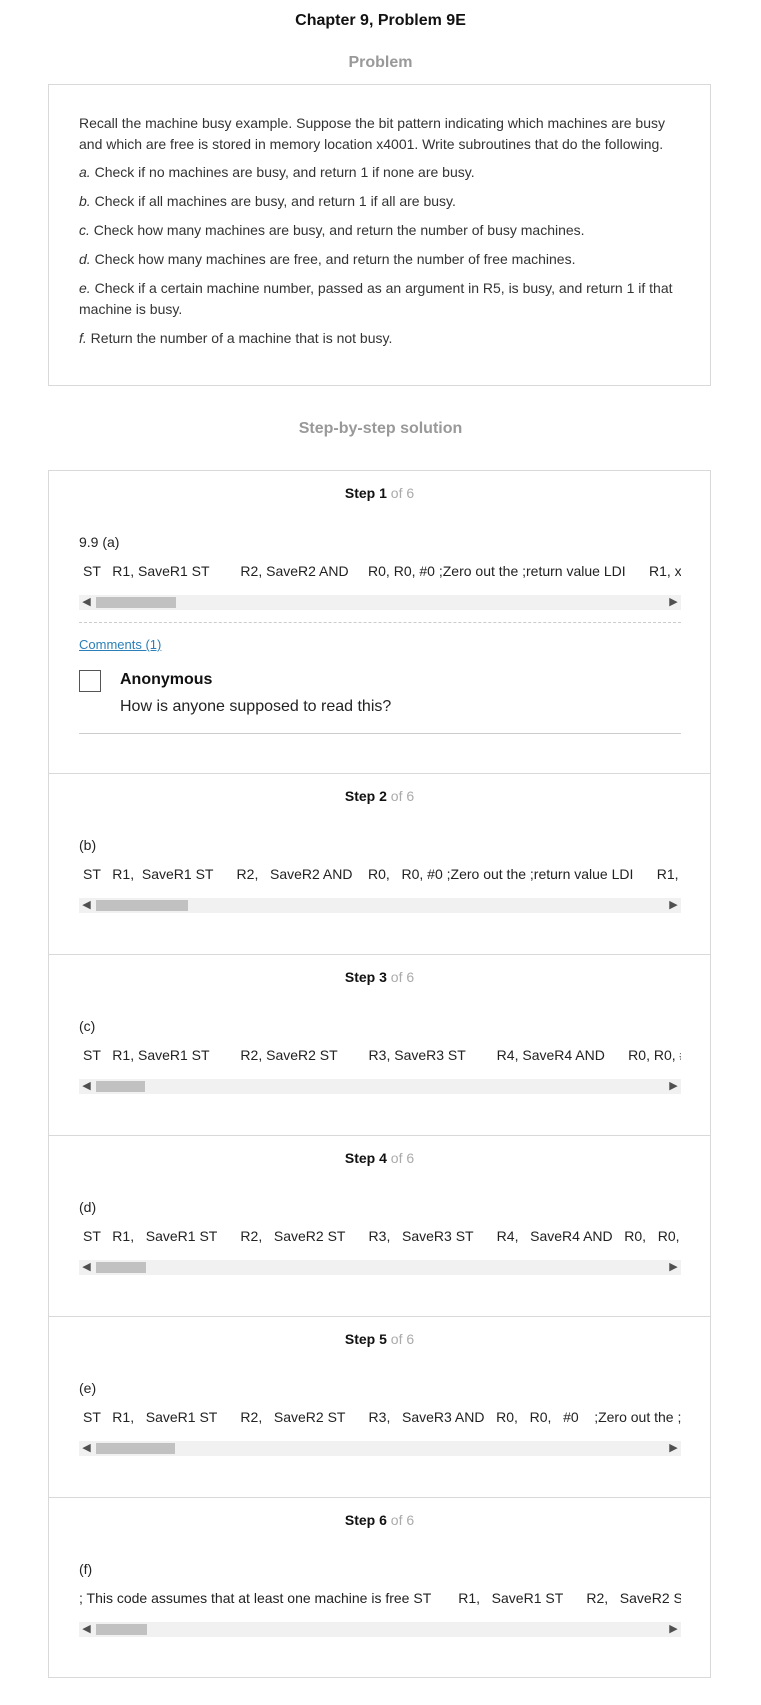 The height and width of the screenshot is (1705, 761). I want to click on step-title: Step 5 of 6, so click(379, 1339).